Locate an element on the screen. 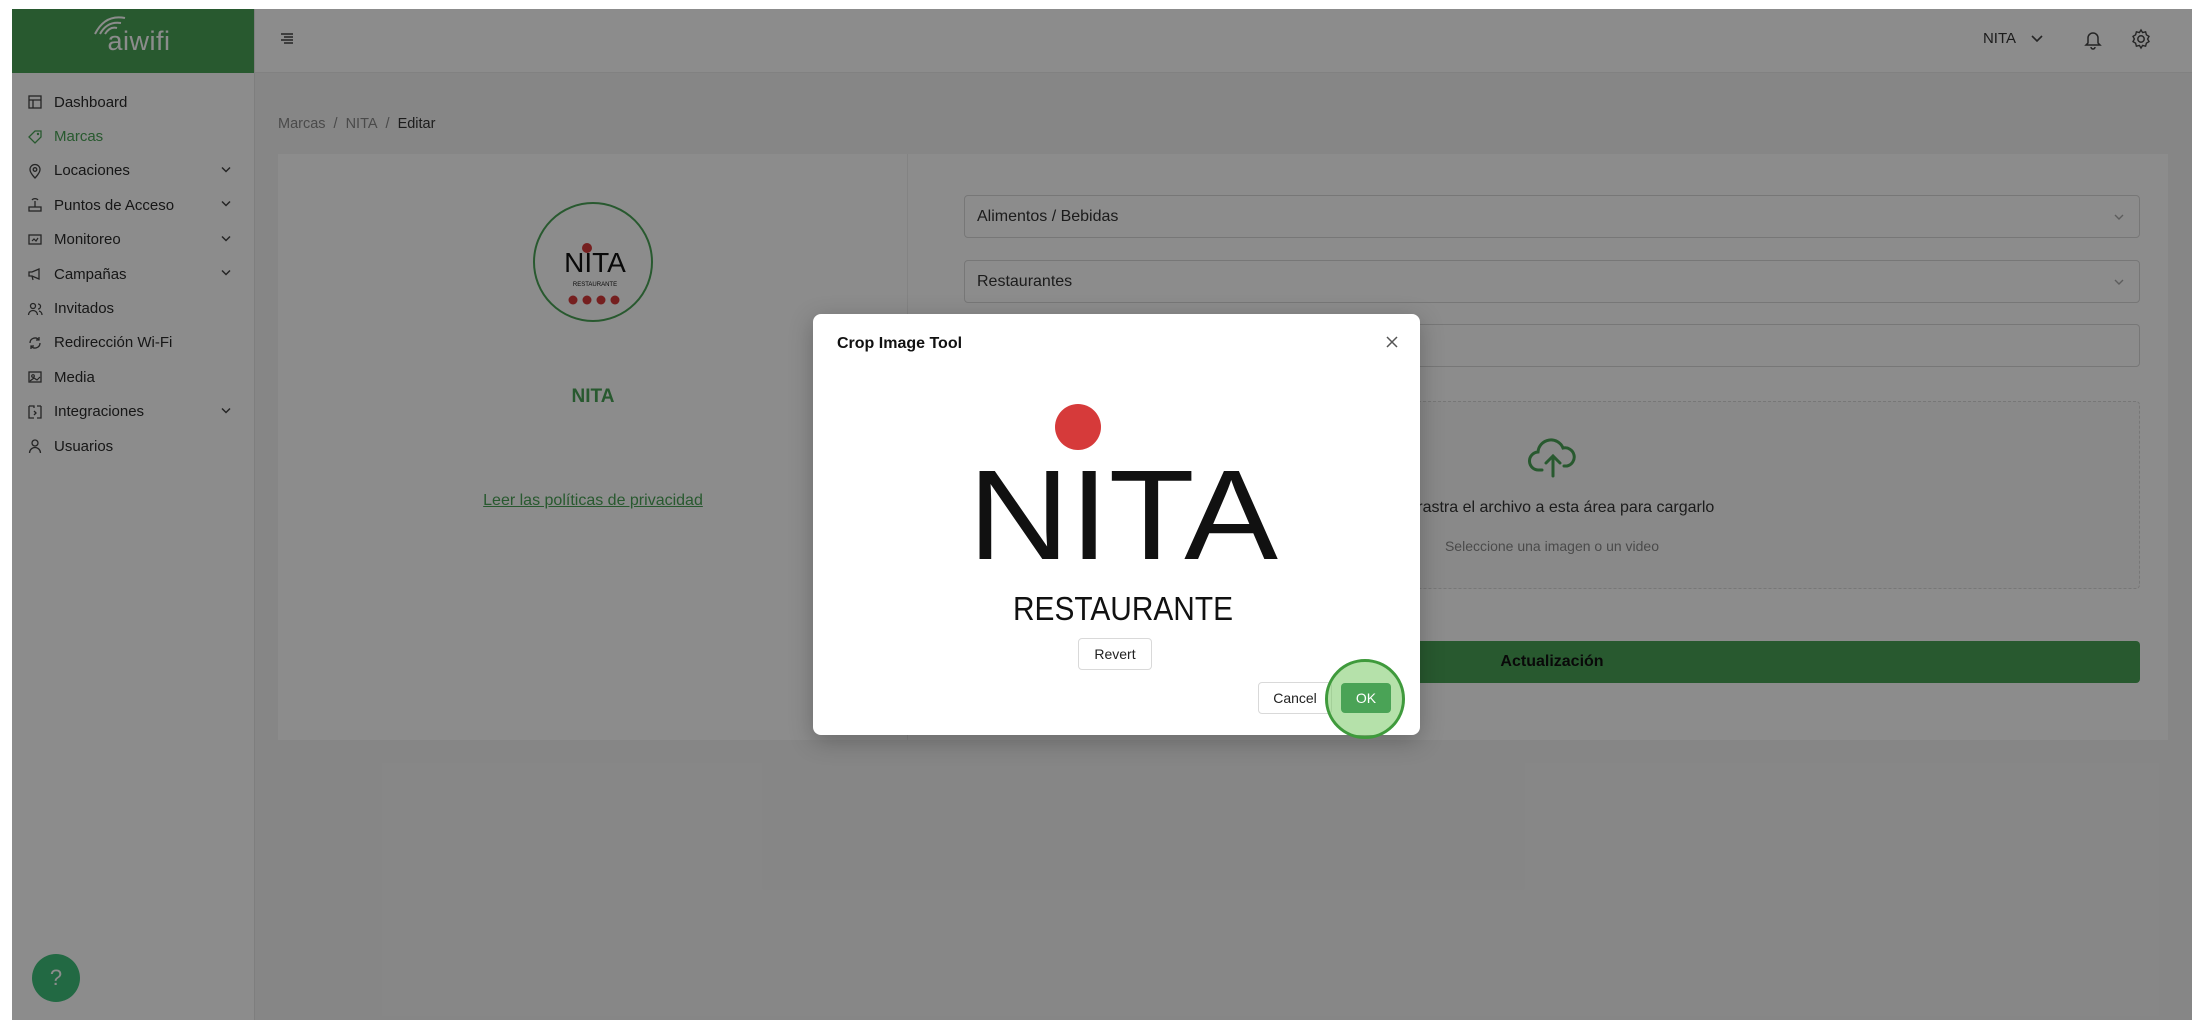  revert-button: Revert is located at coordinates (1115, 654).